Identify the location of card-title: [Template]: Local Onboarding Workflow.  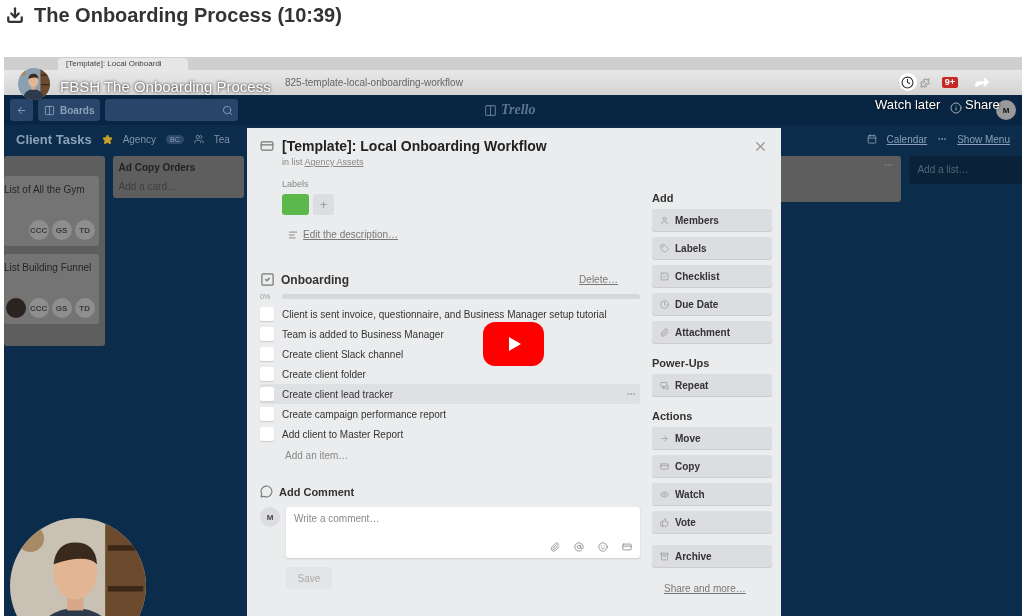
(415, 146).